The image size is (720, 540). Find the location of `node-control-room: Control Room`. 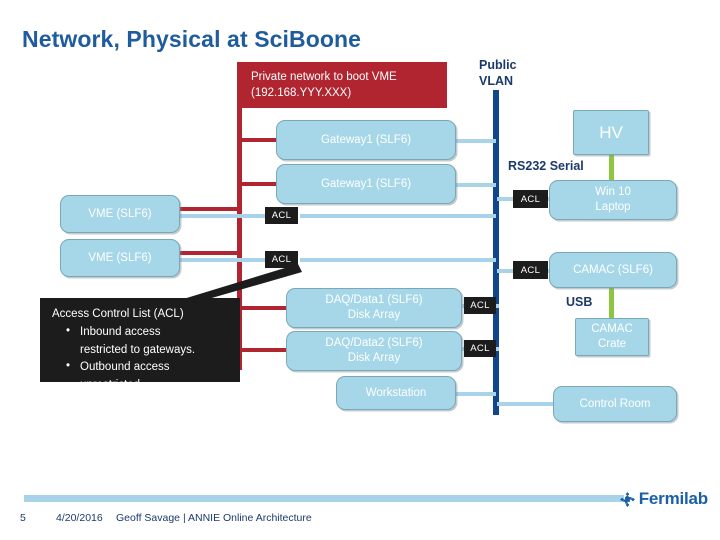

node-control-room: Control Room is located at coordinates (615, 404).